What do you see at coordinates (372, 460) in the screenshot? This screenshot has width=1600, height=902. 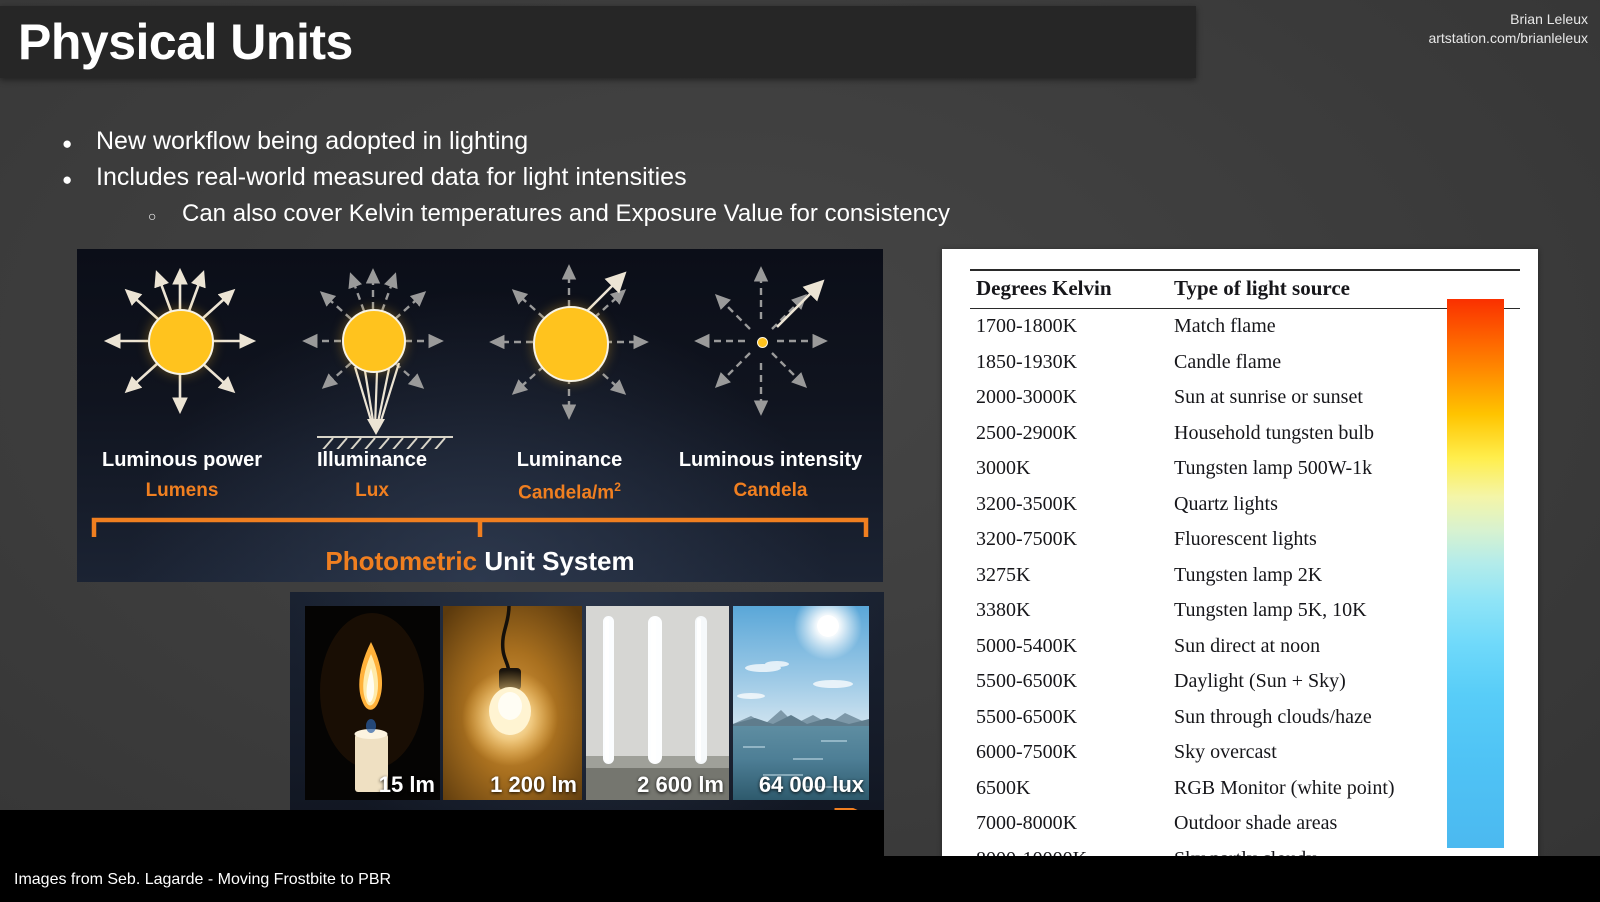 I see `photometric-column-title: Illuminance` at bounding box center [372, 460].